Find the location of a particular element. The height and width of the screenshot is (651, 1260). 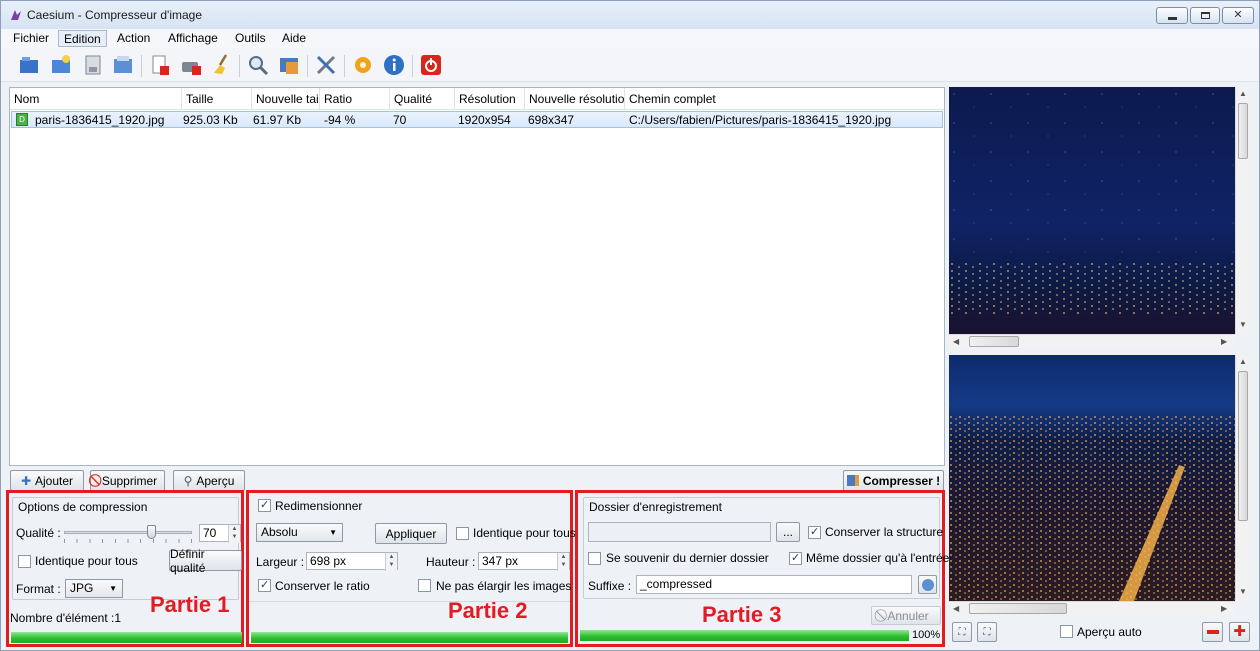

spin-arrows-icon: ▲ ▼ is located at coordinates (234, 534).